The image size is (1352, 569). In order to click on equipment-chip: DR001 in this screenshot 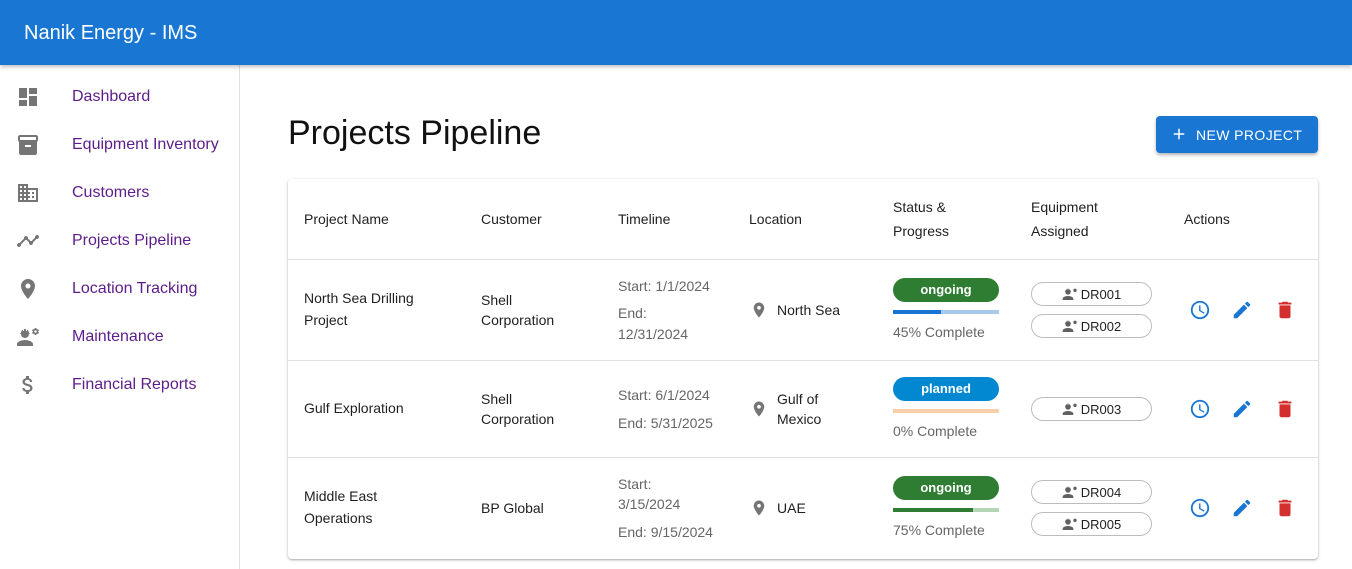, I will do `click(1091, 294)`.